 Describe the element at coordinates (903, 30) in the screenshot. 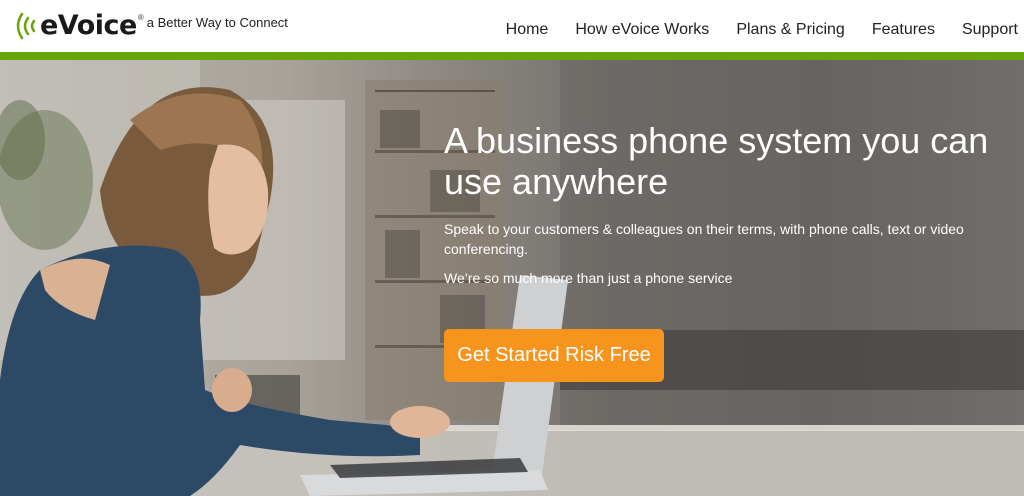

I see `nav-features: Features` at that location.